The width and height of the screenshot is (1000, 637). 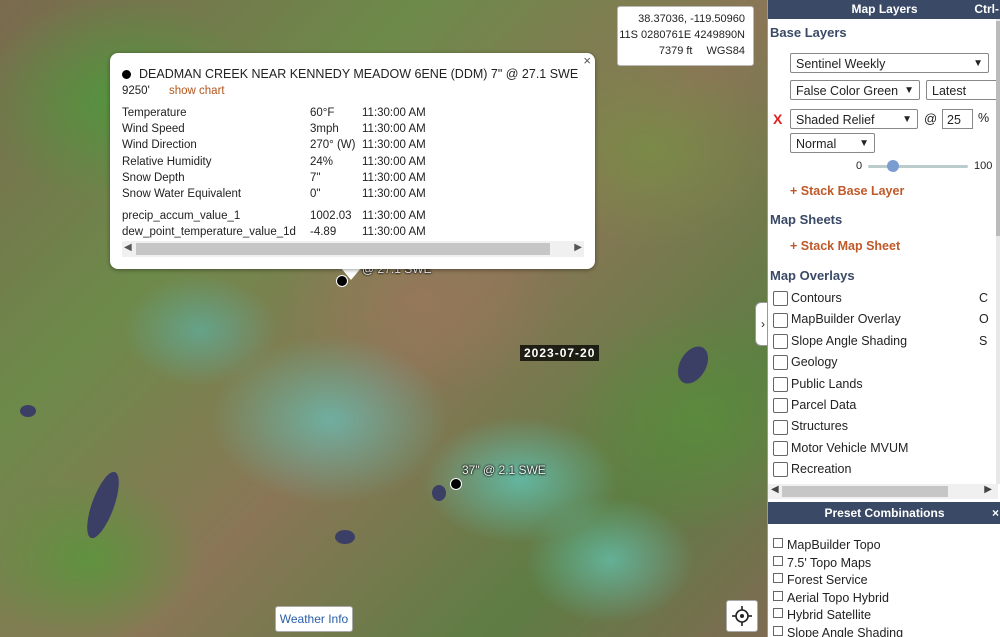 I want to click on preset-item: MapBuilder Topo, so click(x=827, y=545).